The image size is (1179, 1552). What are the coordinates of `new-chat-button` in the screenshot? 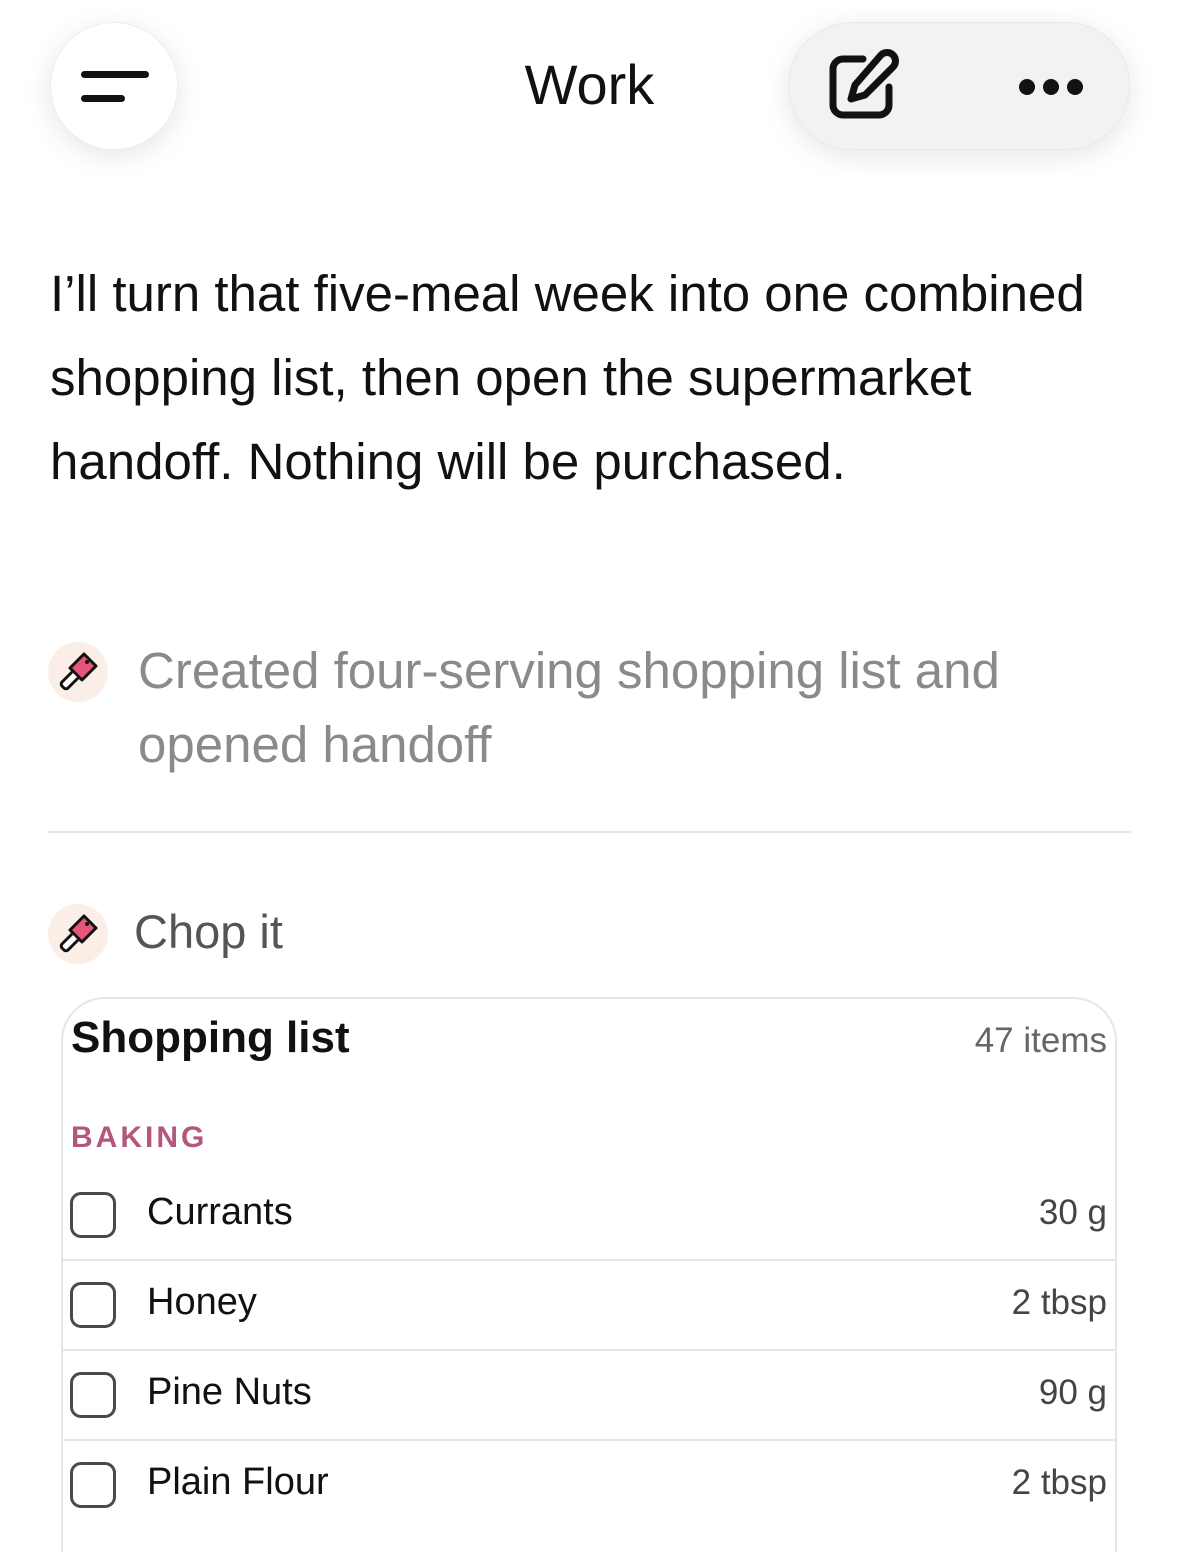 It's located at (863, 87).